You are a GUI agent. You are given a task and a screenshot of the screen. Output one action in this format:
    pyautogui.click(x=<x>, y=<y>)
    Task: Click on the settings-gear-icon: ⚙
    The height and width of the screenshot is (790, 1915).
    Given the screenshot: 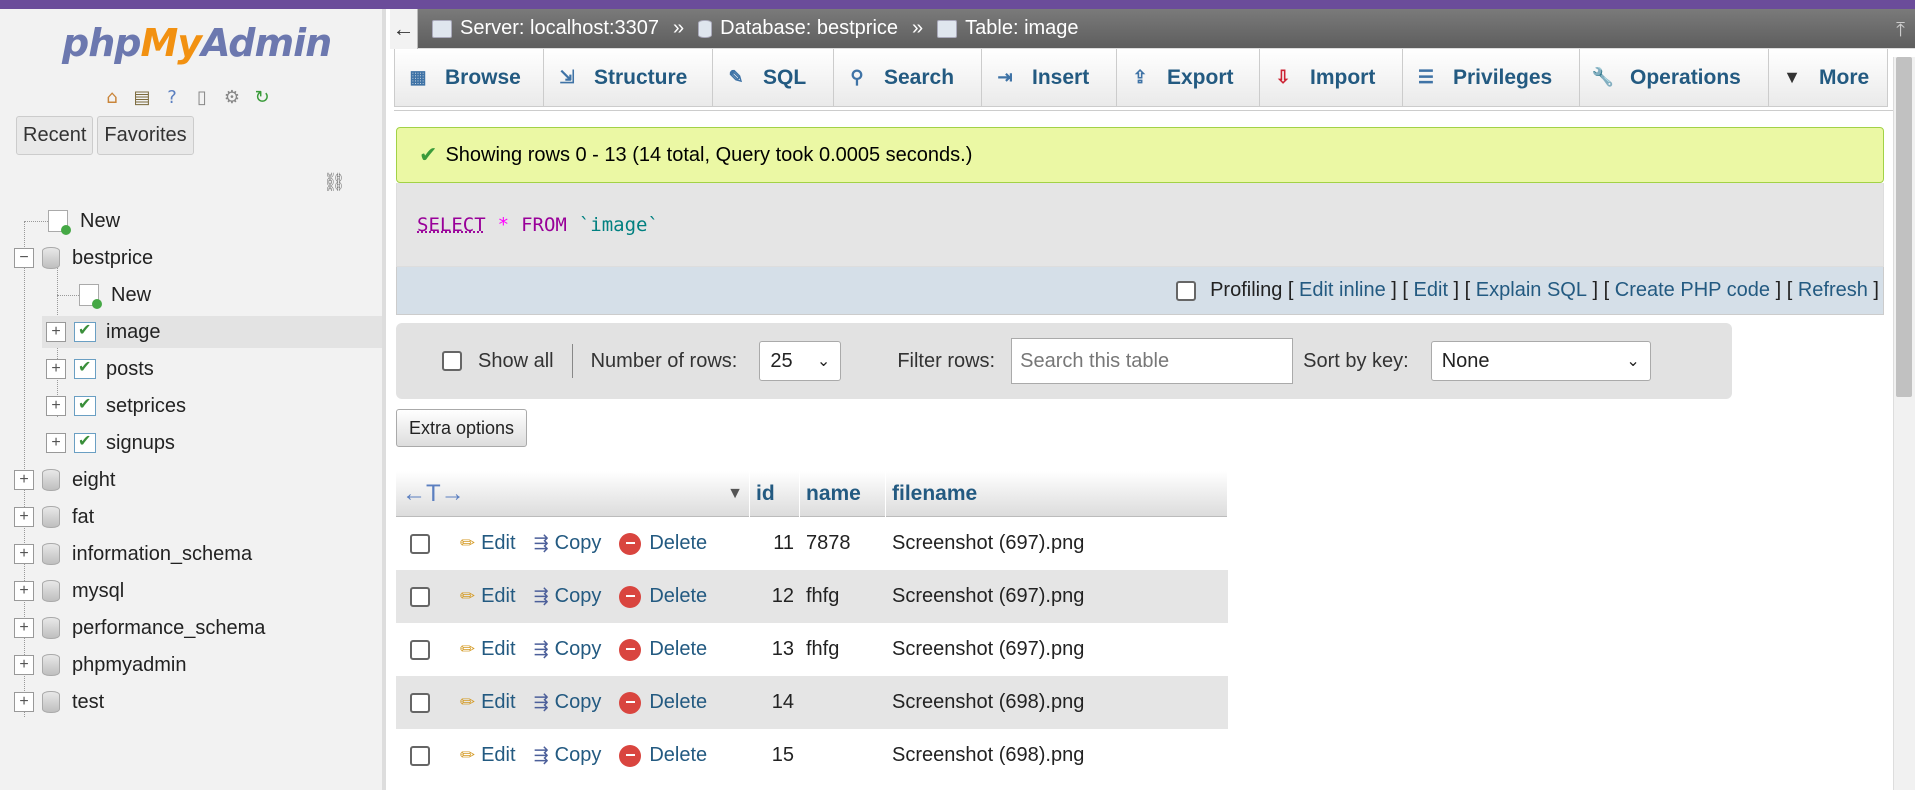 What is the action you would take?
    pyautogui.click(x=232, y=97)
    